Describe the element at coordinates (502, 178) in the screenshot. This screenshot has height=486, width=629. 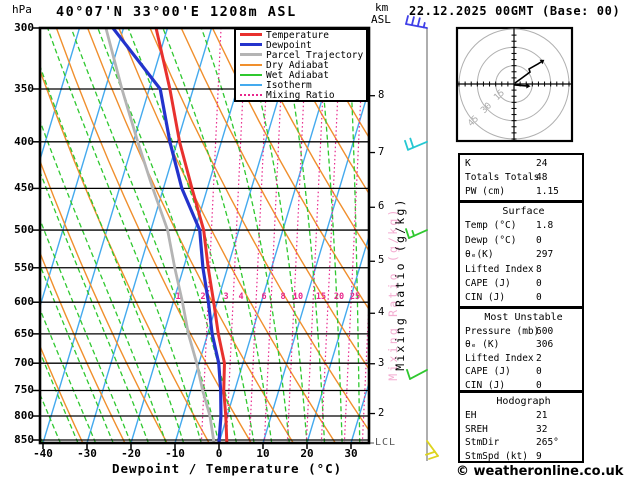
I see `table-row-label: Totals Totals` at that location.